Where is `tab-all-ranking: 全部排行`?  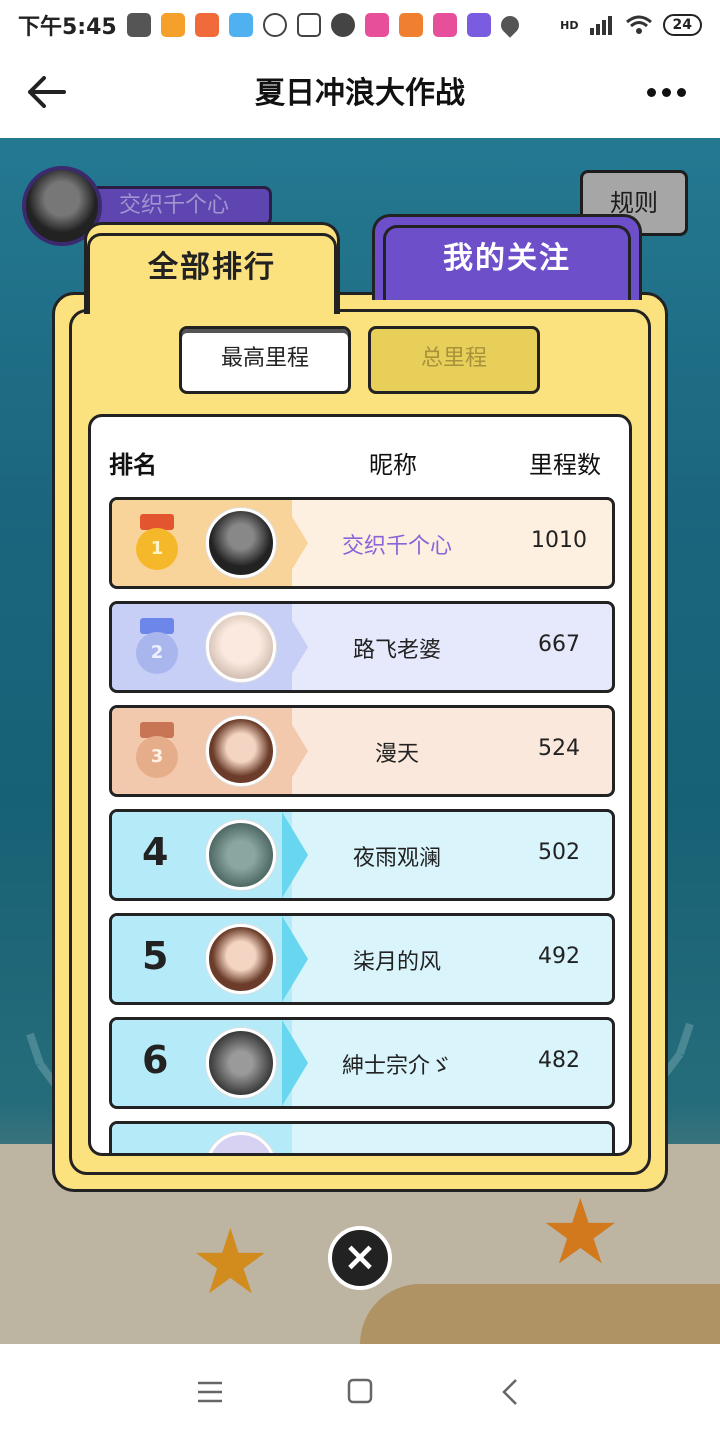
tab-all-ranking: 全部排行 is located at coordinates (212, 268).